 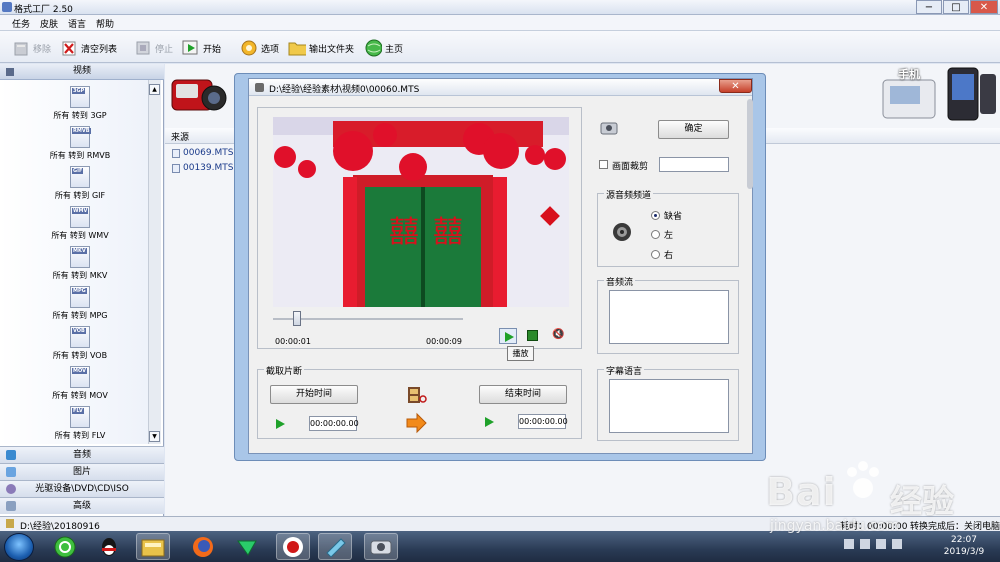 What do you see at coordinates (199, 96) in the screenshot?
I see `camcorder-icon` at bounding box center [199, 96].